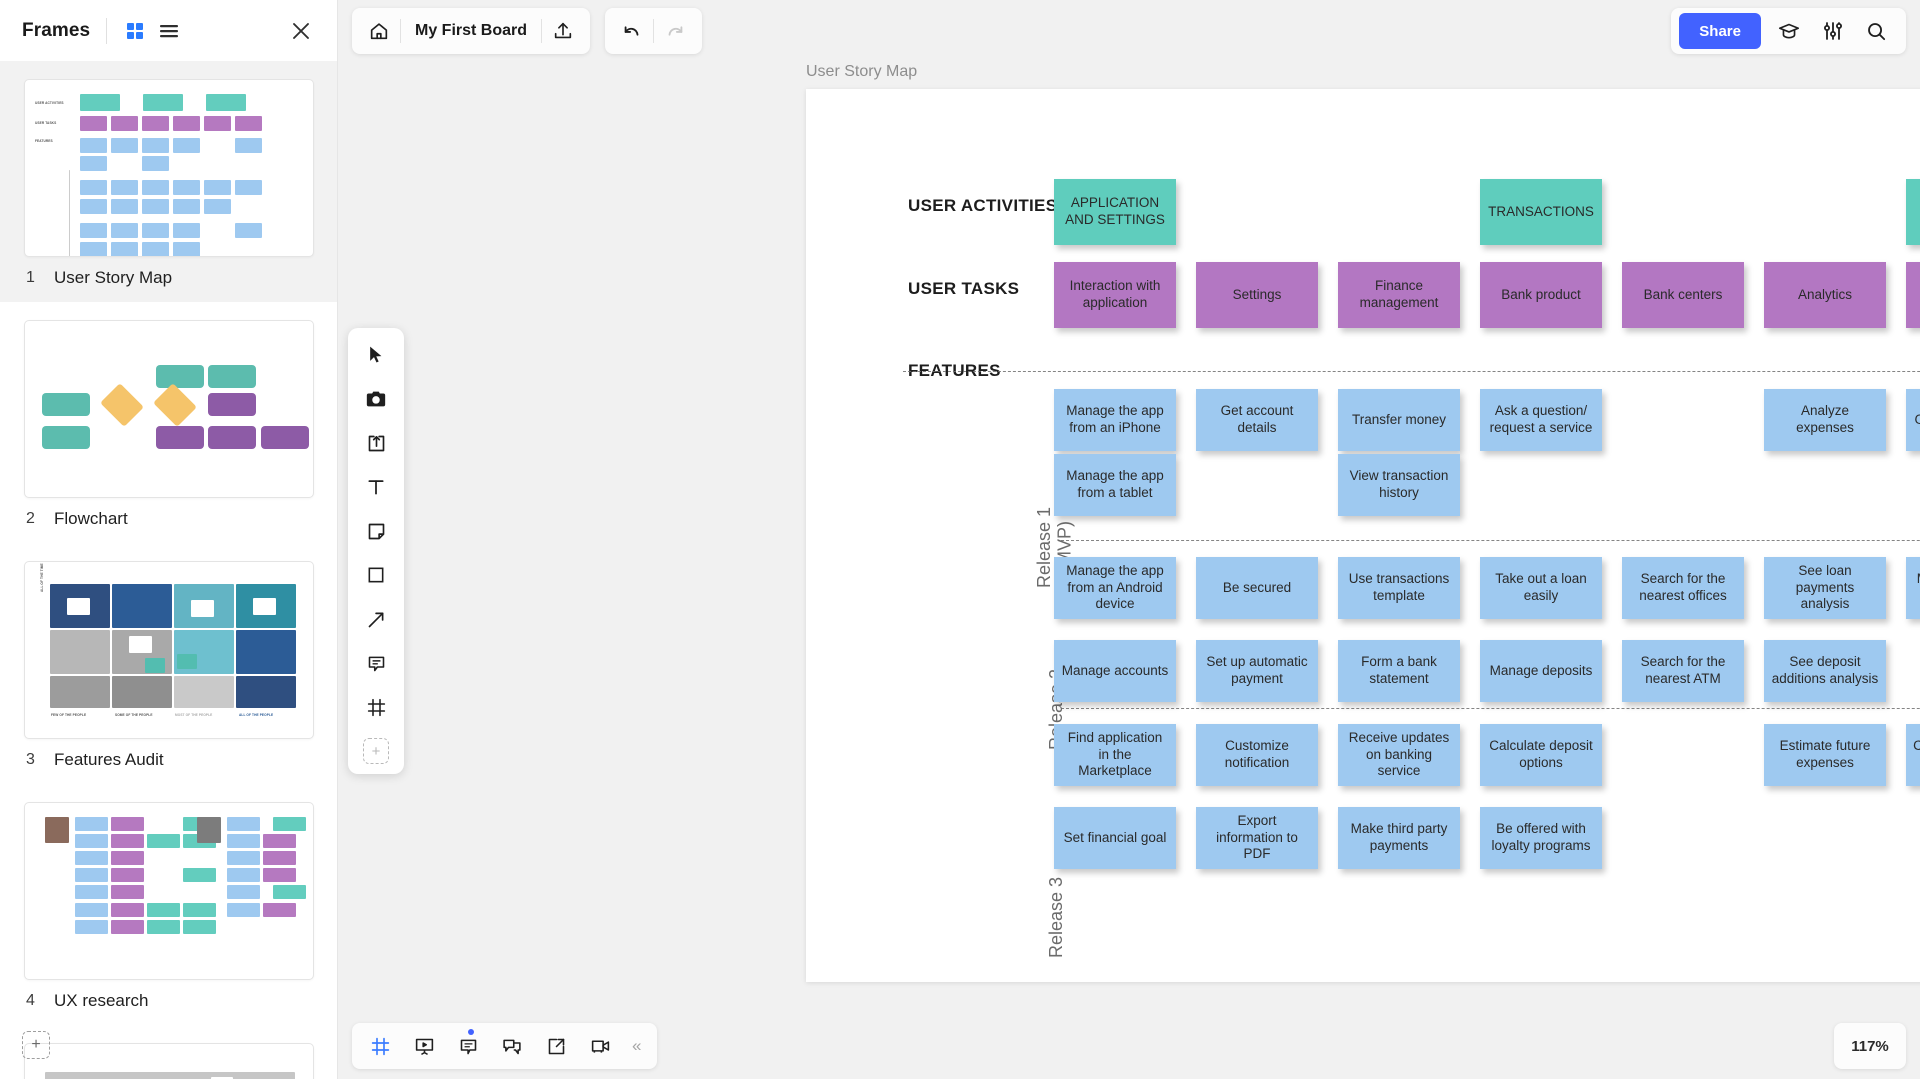 The height and width of the screenshot is (1079, 1920). I want to click on frame-item-ux-research: 4 UX research, so click(168, 904).